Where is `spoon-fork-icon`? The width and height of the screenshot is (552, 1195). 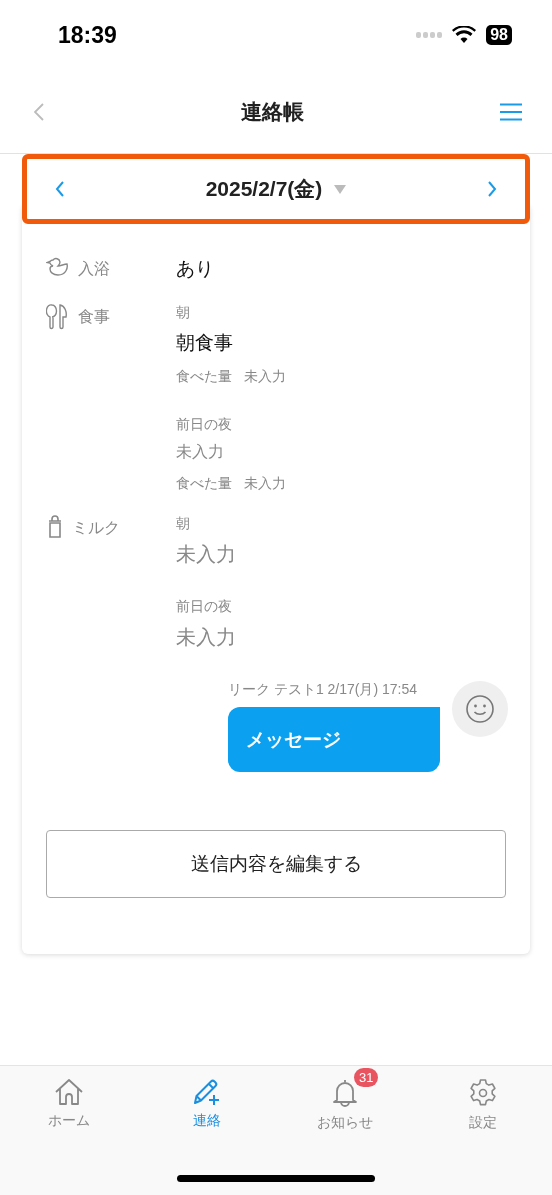
spoon-fork-icon is located at coordinates (58, 317).